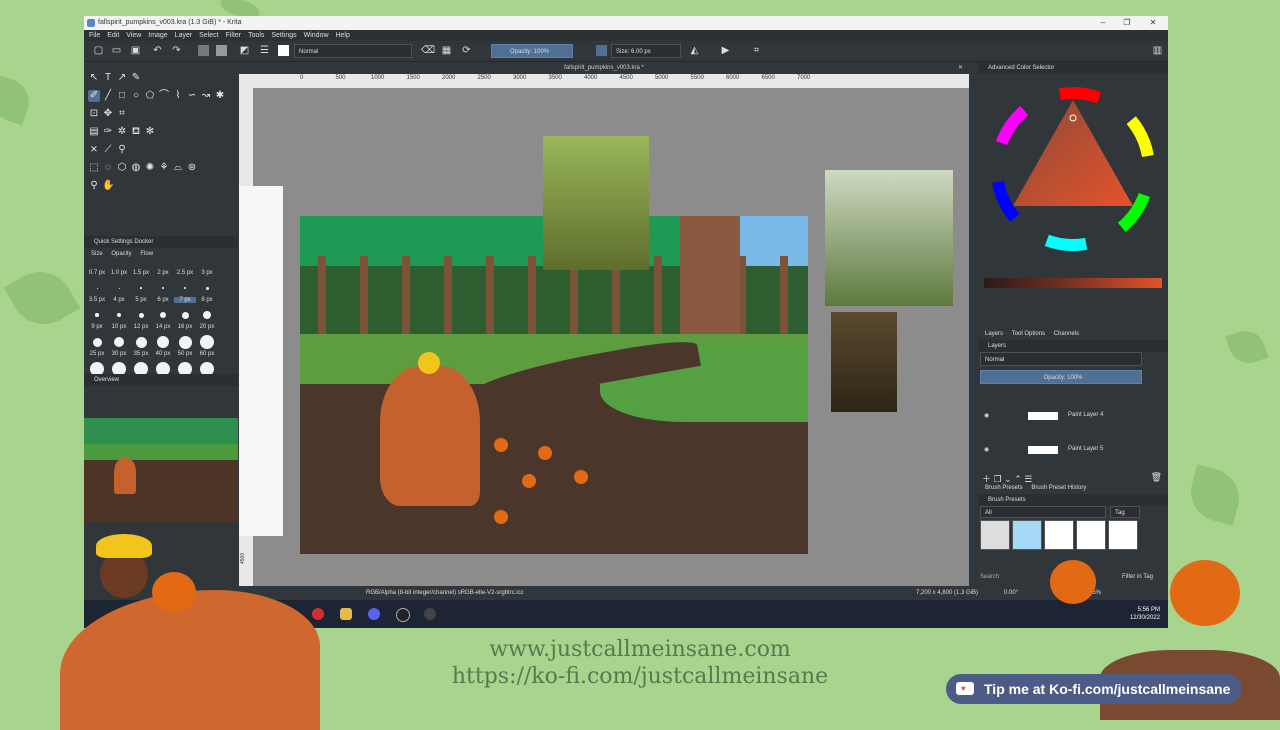 The image size is (1280, 730). What do you see at coordinates (97, 300) in the screenshot?
I see `brush-size-option: 3.5 px` at bounding box center [97, 300].